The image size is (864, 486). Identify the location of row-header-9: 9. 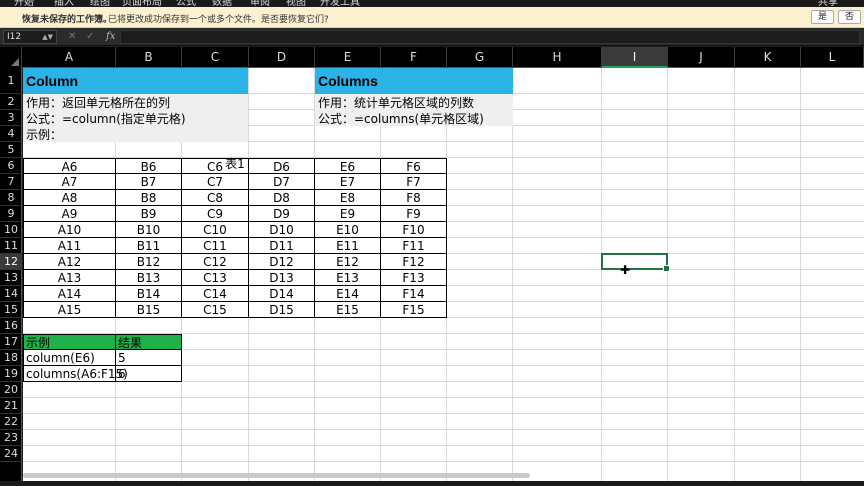
(11, 214).